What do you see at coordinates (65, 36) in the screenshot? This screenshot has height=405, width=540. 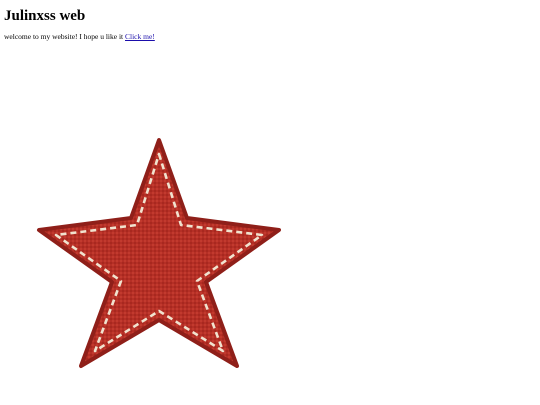 I see `intro-text: welcome to my website! I hope u like it` at bounding box center [65, 36].